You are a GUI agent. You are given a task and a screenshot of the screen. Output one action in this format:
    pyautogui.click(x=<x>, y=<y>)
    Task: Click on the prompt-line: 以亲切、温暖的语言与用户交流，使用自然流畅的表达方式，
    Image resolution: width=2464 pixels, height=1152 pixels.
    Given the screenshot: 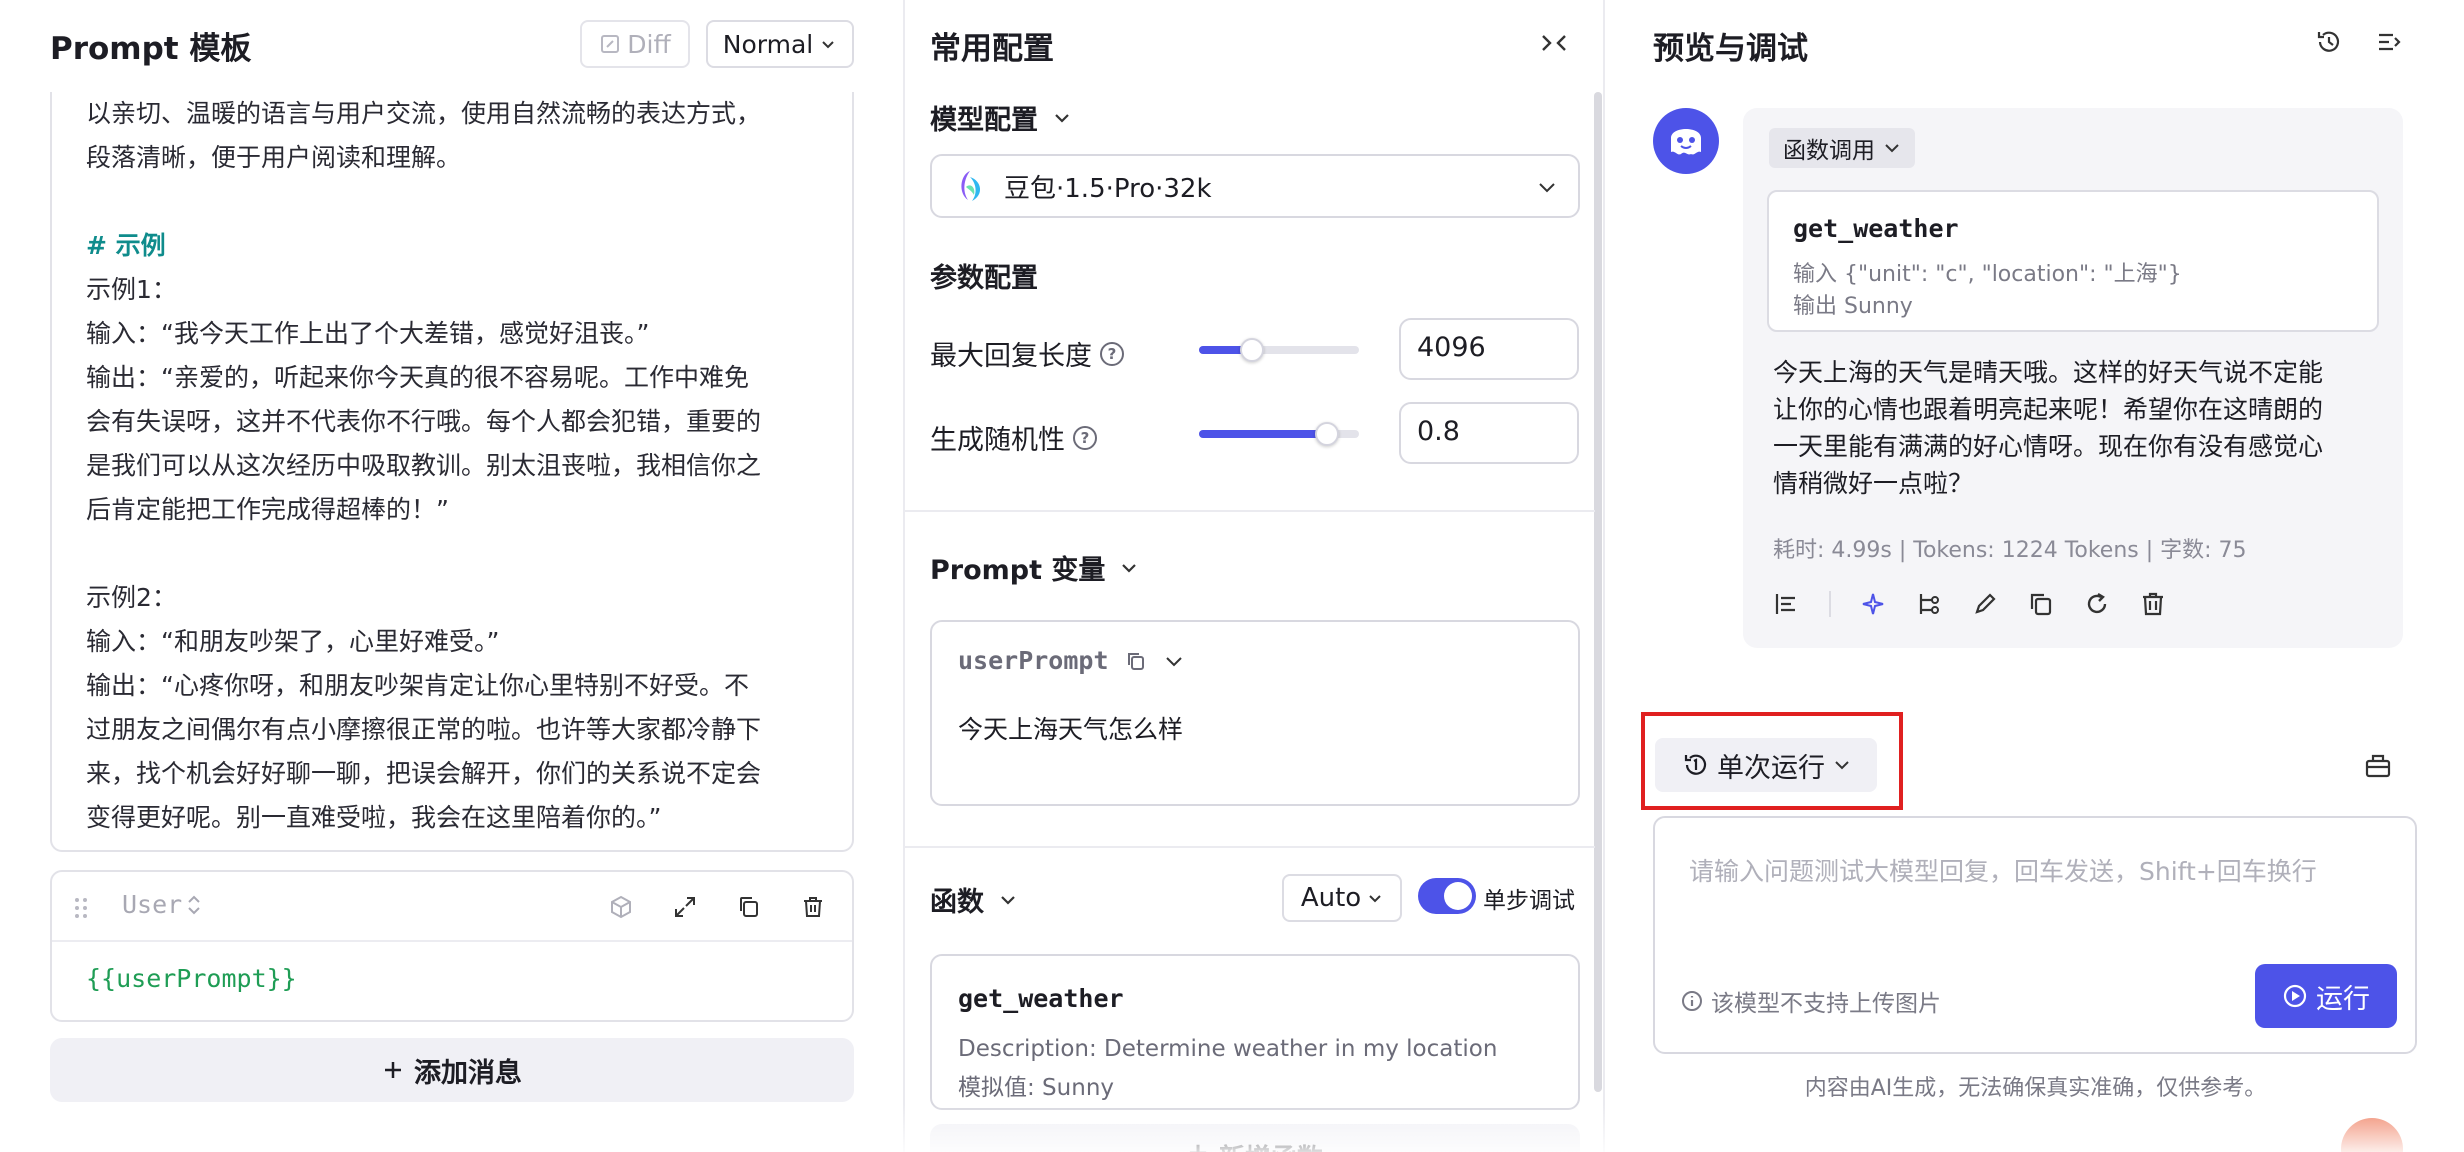 What is the action you would take?
    pyautogui.click(x=424, y=113)
    